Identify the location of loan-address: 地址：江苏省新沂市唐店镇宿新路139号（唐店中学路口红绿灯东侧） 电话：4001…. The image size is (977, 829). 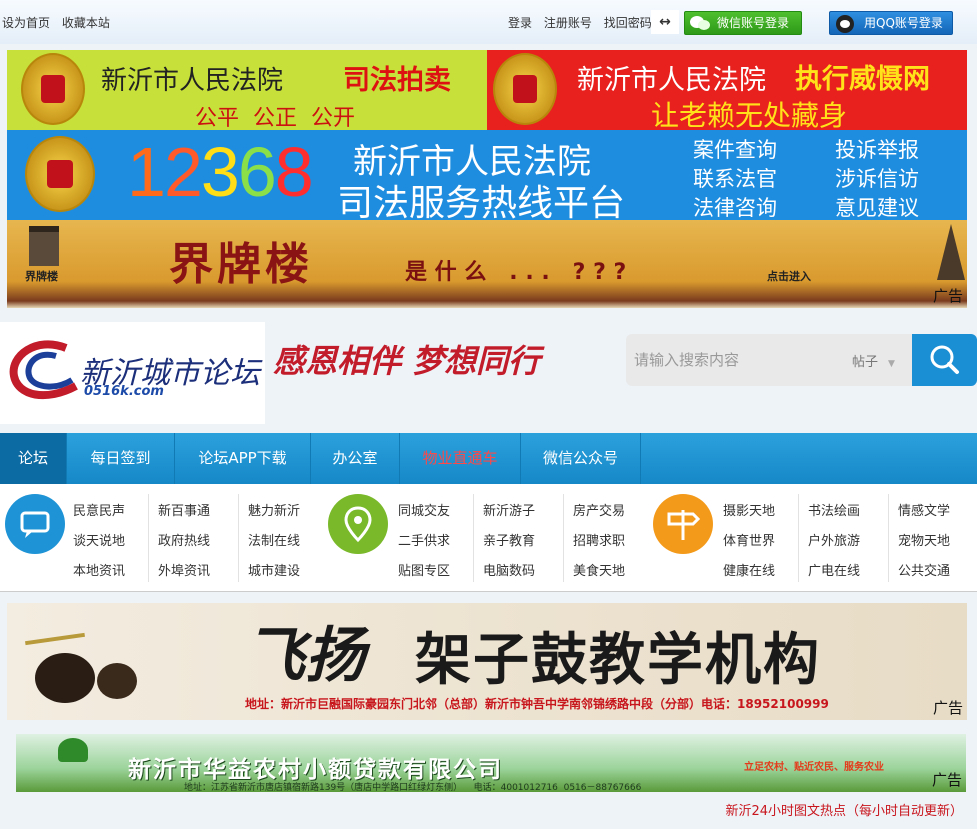
(413, 787).